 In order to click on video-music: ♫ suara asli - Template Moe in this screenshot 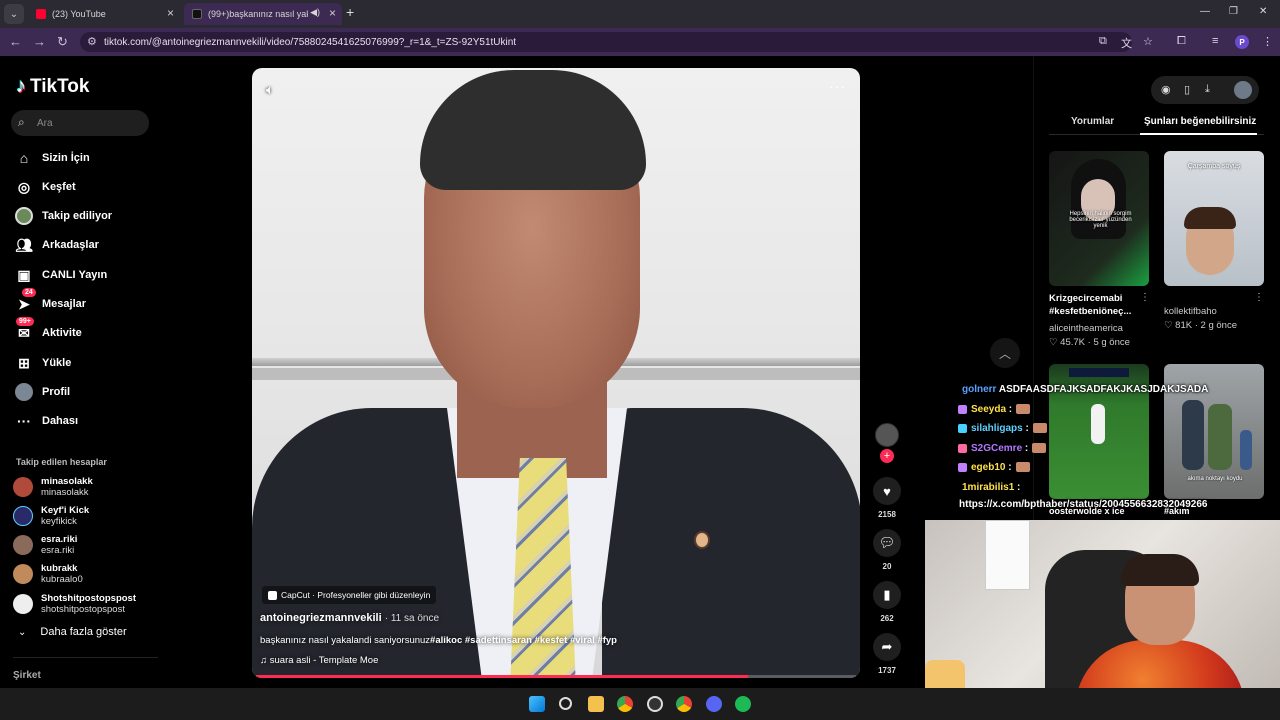, I will do `click(319, 660)`.